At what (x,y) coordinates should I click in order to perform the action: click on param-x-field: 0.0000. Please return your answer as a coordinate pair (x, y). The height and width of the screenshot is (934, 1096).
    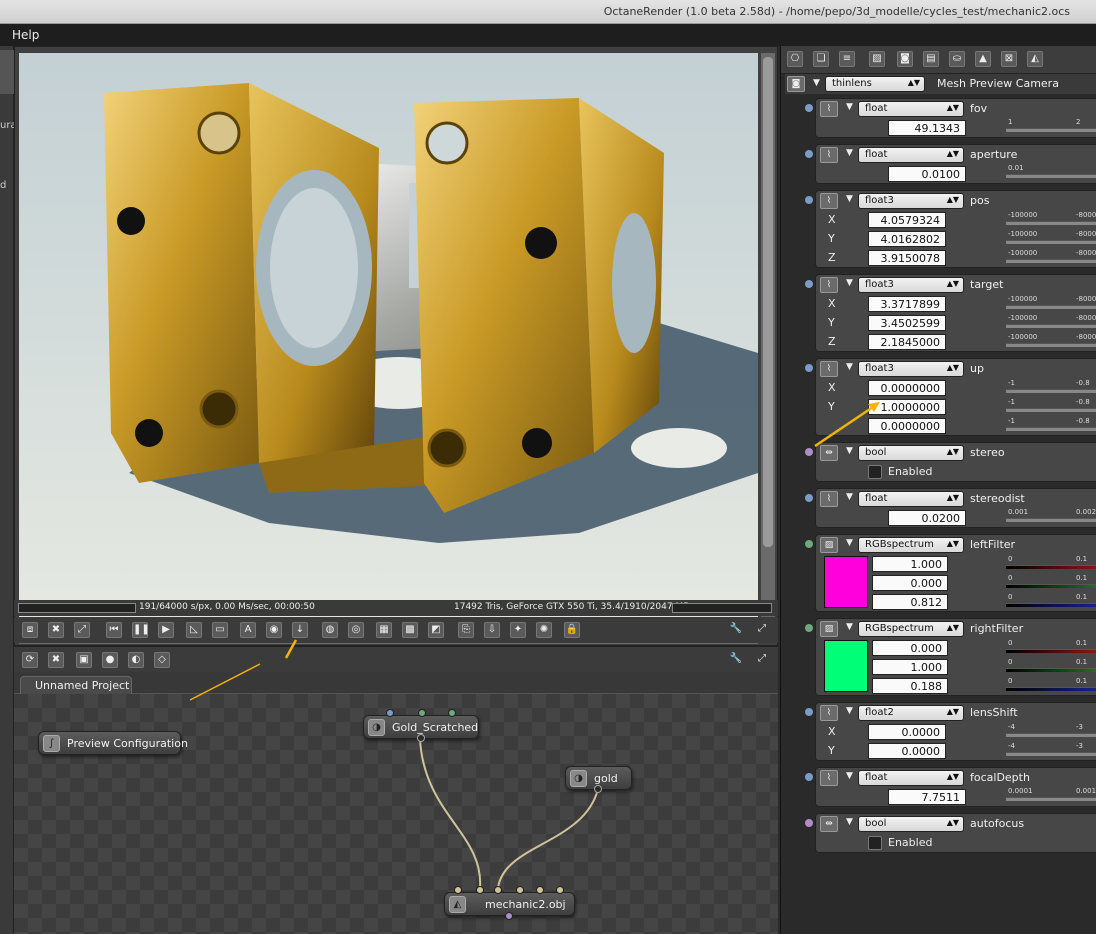
    Looking at the image, I should click on (907, 732).